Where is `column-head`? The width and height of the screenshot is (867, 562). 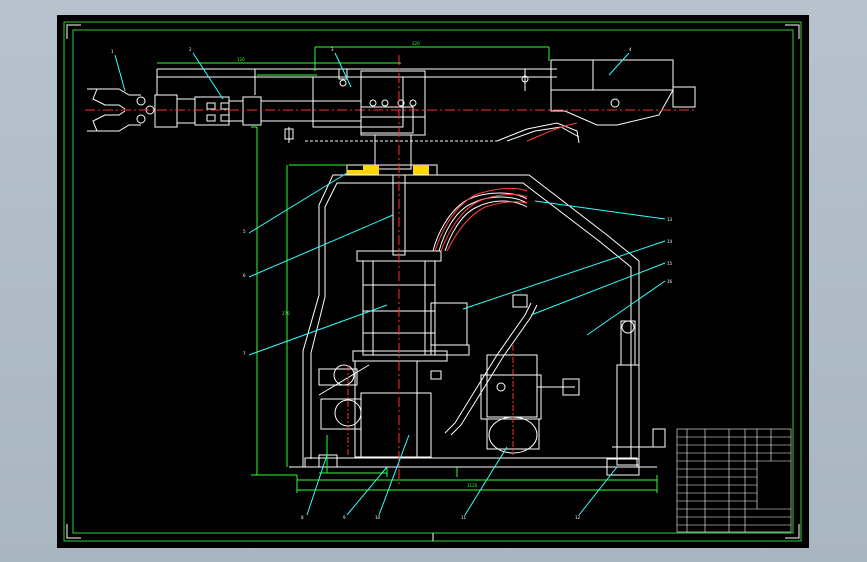
column-head is located at coordinates (392, 123).